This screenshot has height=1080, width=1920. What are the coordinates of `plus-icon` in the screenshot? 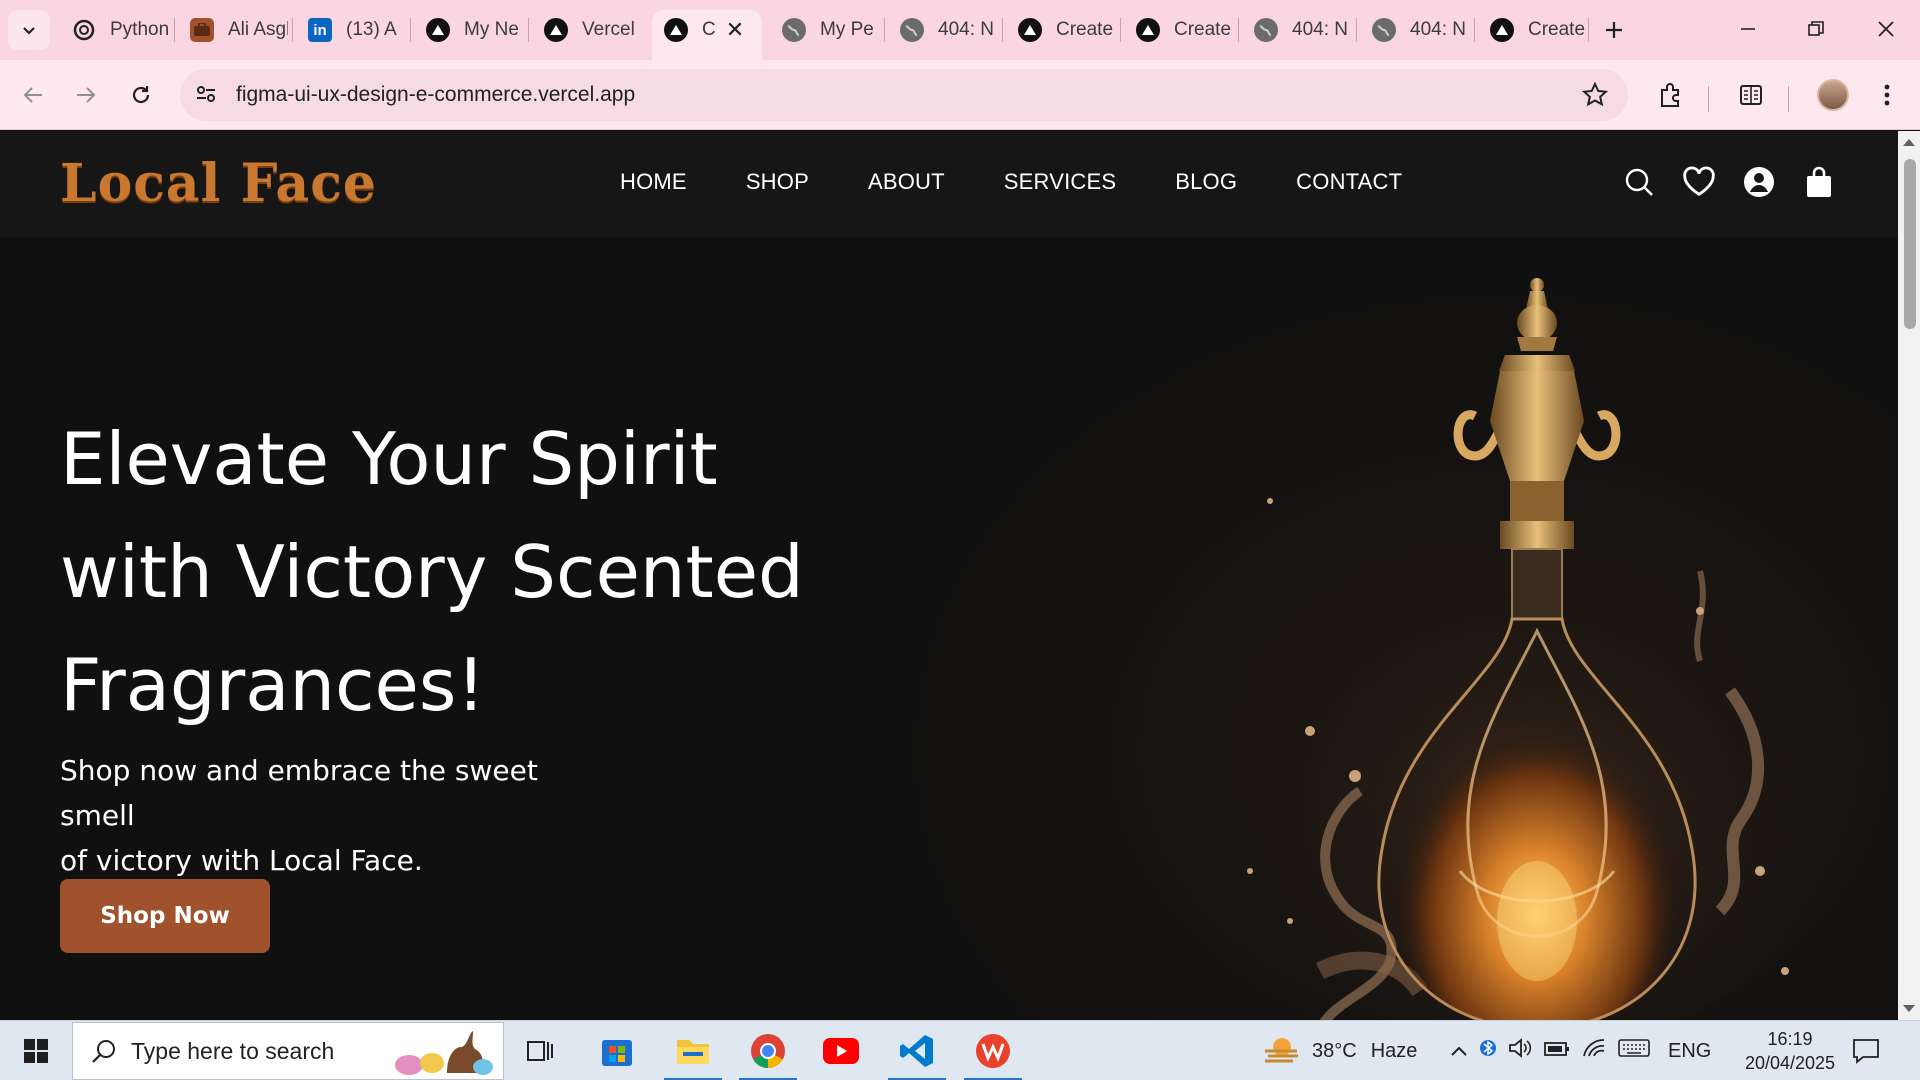 It's located at (1614, 30).